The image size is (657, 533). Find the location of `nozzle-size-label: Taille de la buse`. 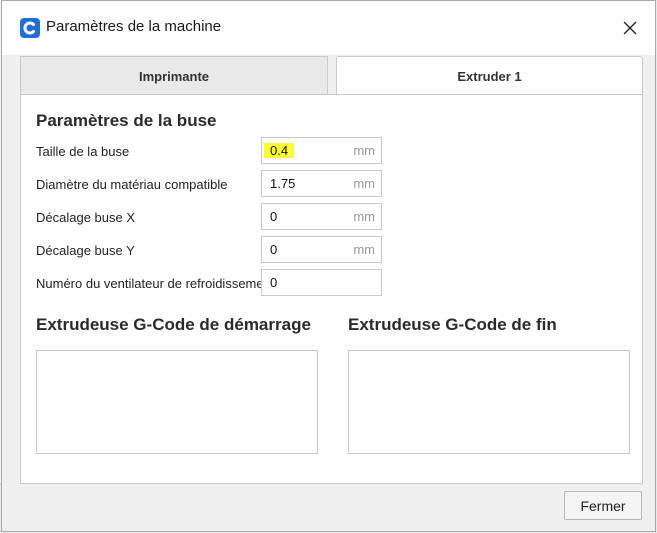

nozzle-size-label: Taille de la buse is located at coordinates (83, 151).